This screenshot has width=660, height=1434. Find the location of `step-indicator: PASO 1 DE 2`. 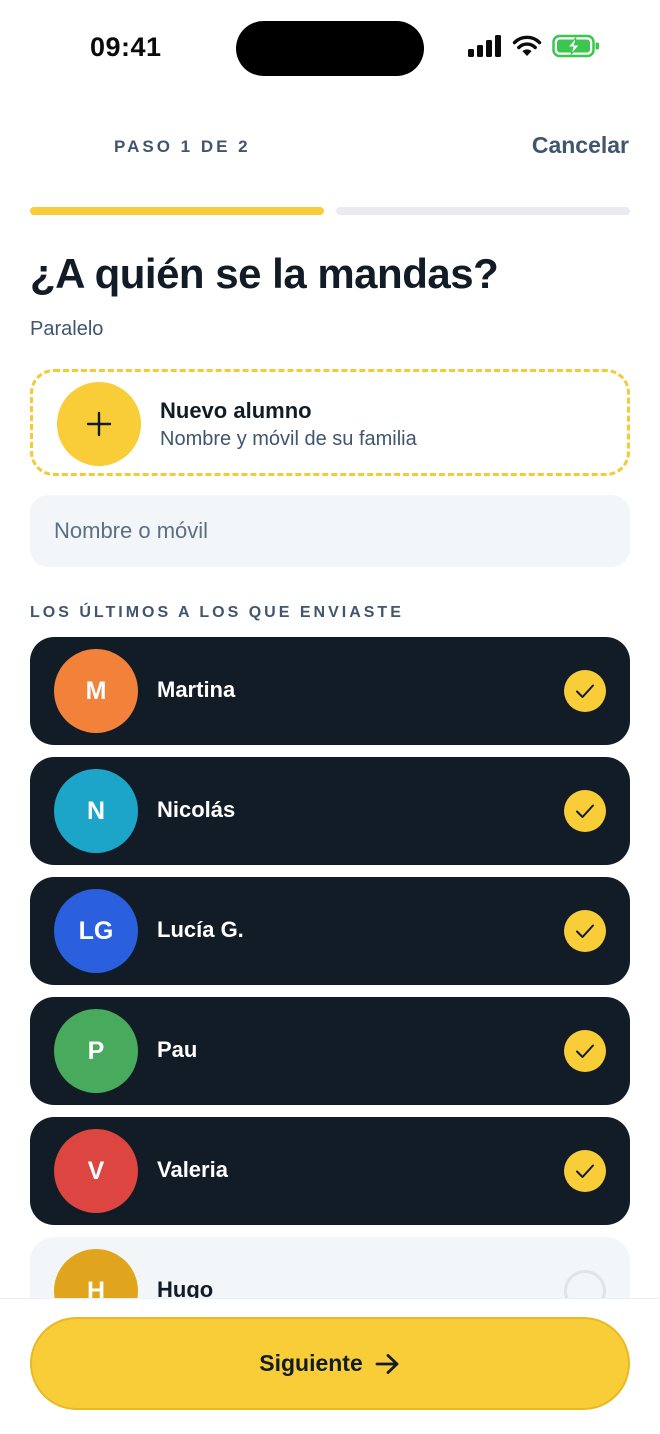

step-indicator: PASO 1 DE 2 is located at coordinates (182, 146).